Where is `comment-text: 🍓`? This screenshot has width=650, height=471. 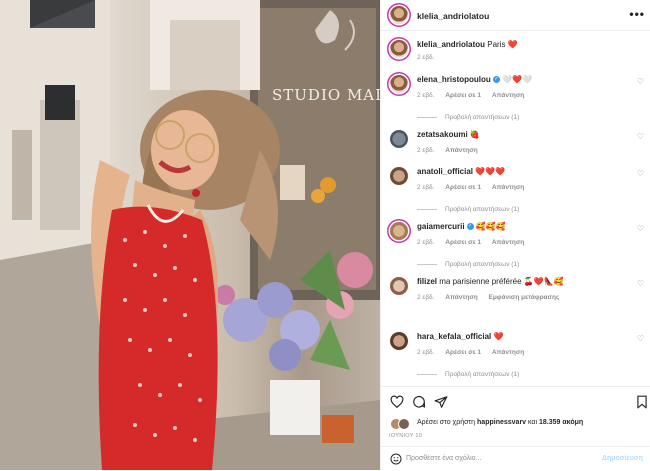
comment-text: 🍓 is located at coordinates (474, 134).